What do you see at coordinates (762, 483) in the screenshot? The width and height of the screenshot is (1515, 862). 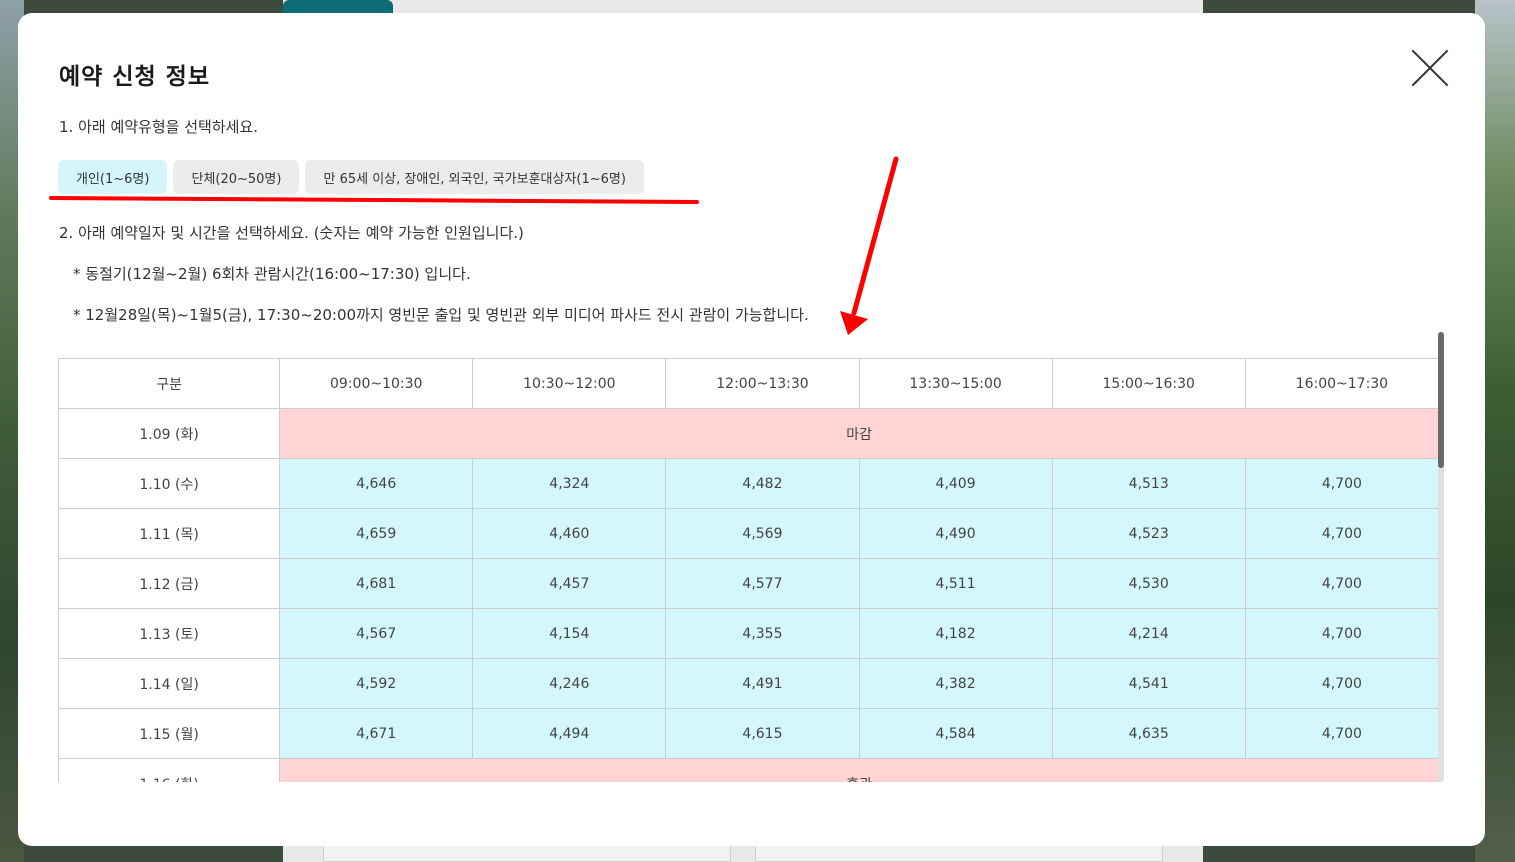 I see `slot-cell: 4,482` at bounding box center [762, 483].